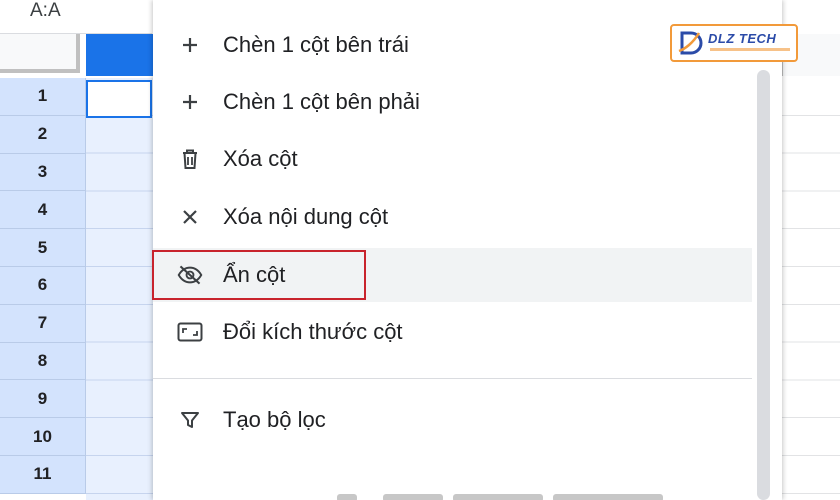 The height and width of the screenshot is (500, 840). Describe the element at coordinates (190, 159) in the screenshot. I see `trash-icon` at that location.